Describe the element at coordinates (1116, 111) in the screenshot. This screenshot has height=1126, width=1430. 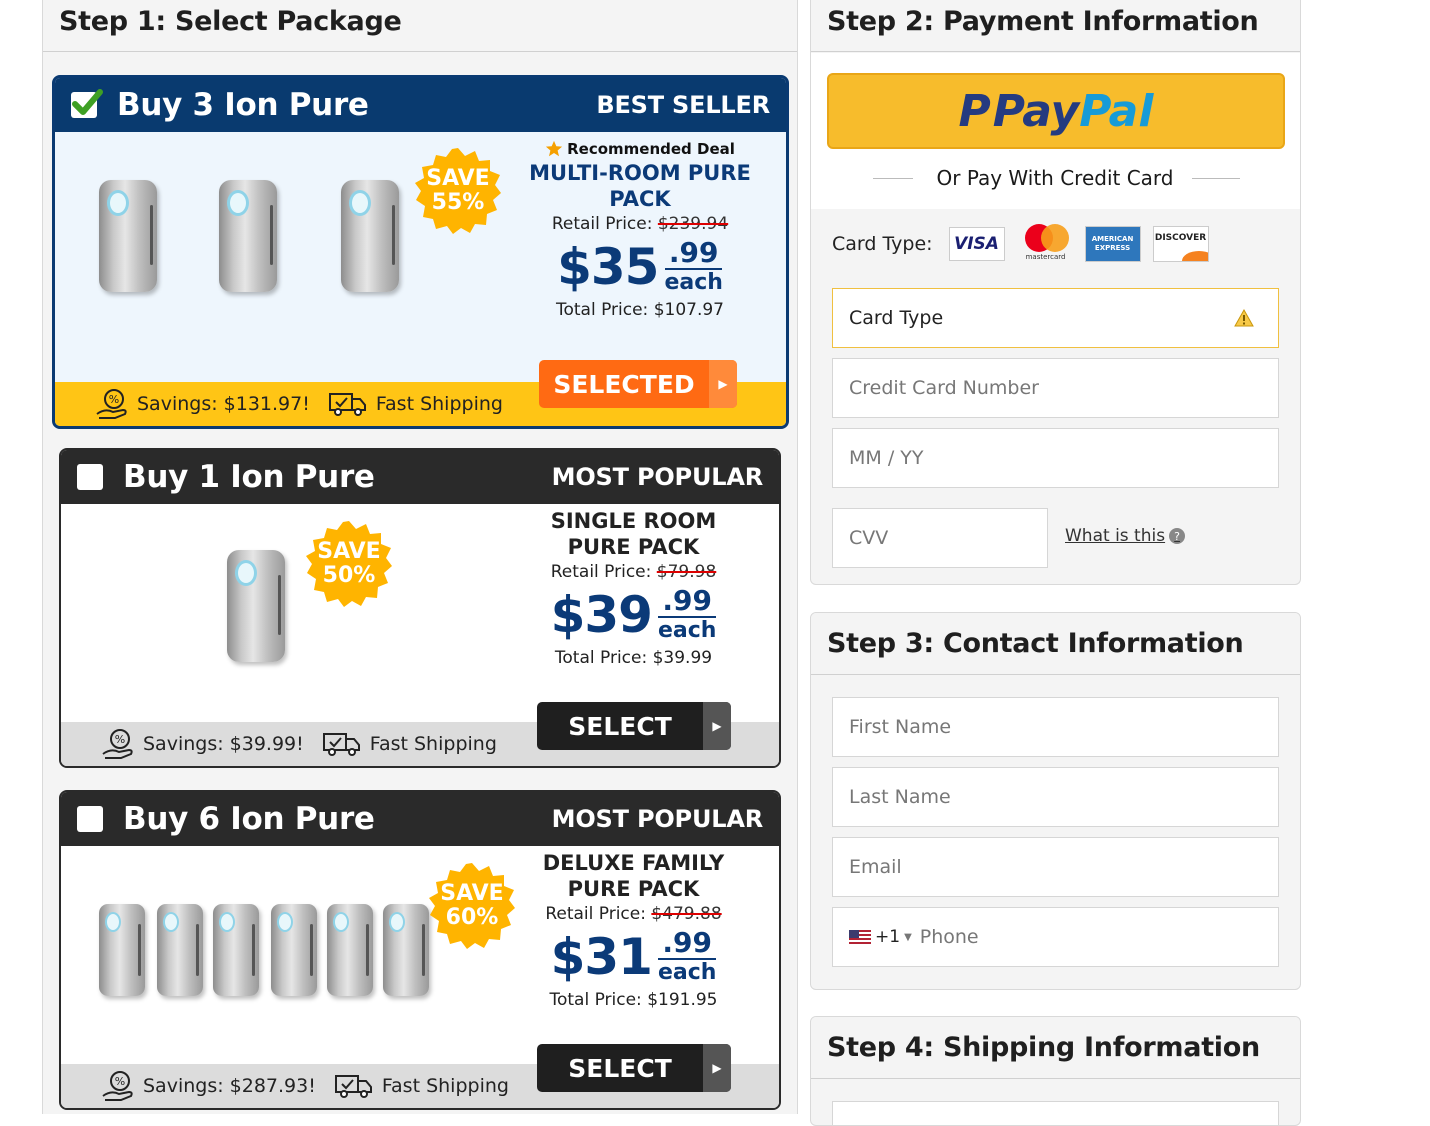
I see `paypal-logo-pal: Pal` at that location.